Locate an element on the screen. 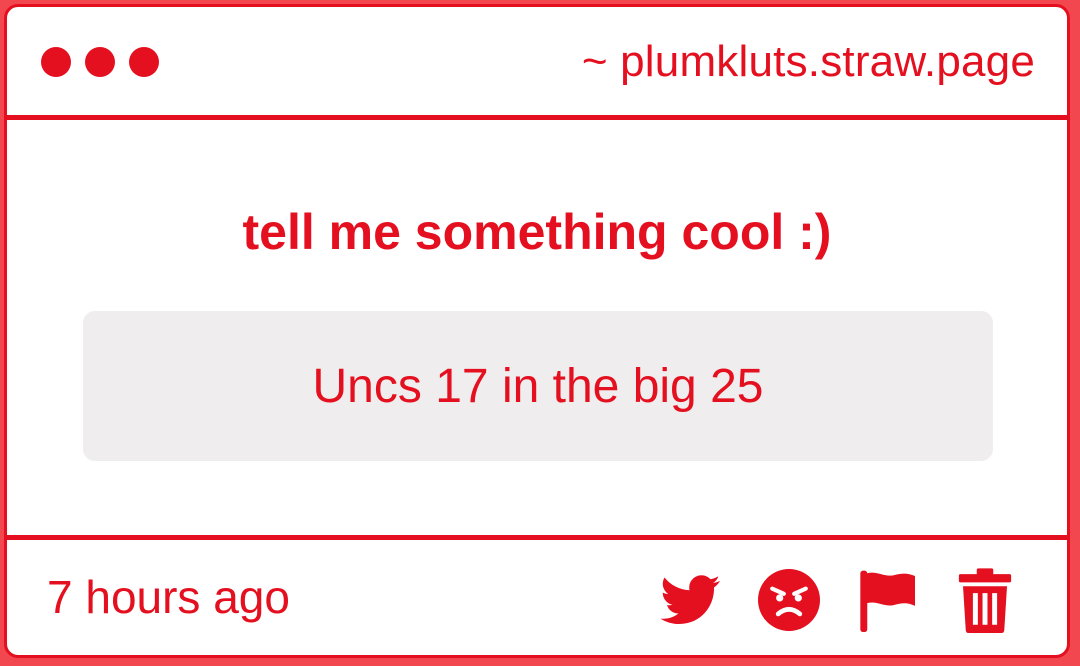  window-controls is located at coordinates (100, 62).